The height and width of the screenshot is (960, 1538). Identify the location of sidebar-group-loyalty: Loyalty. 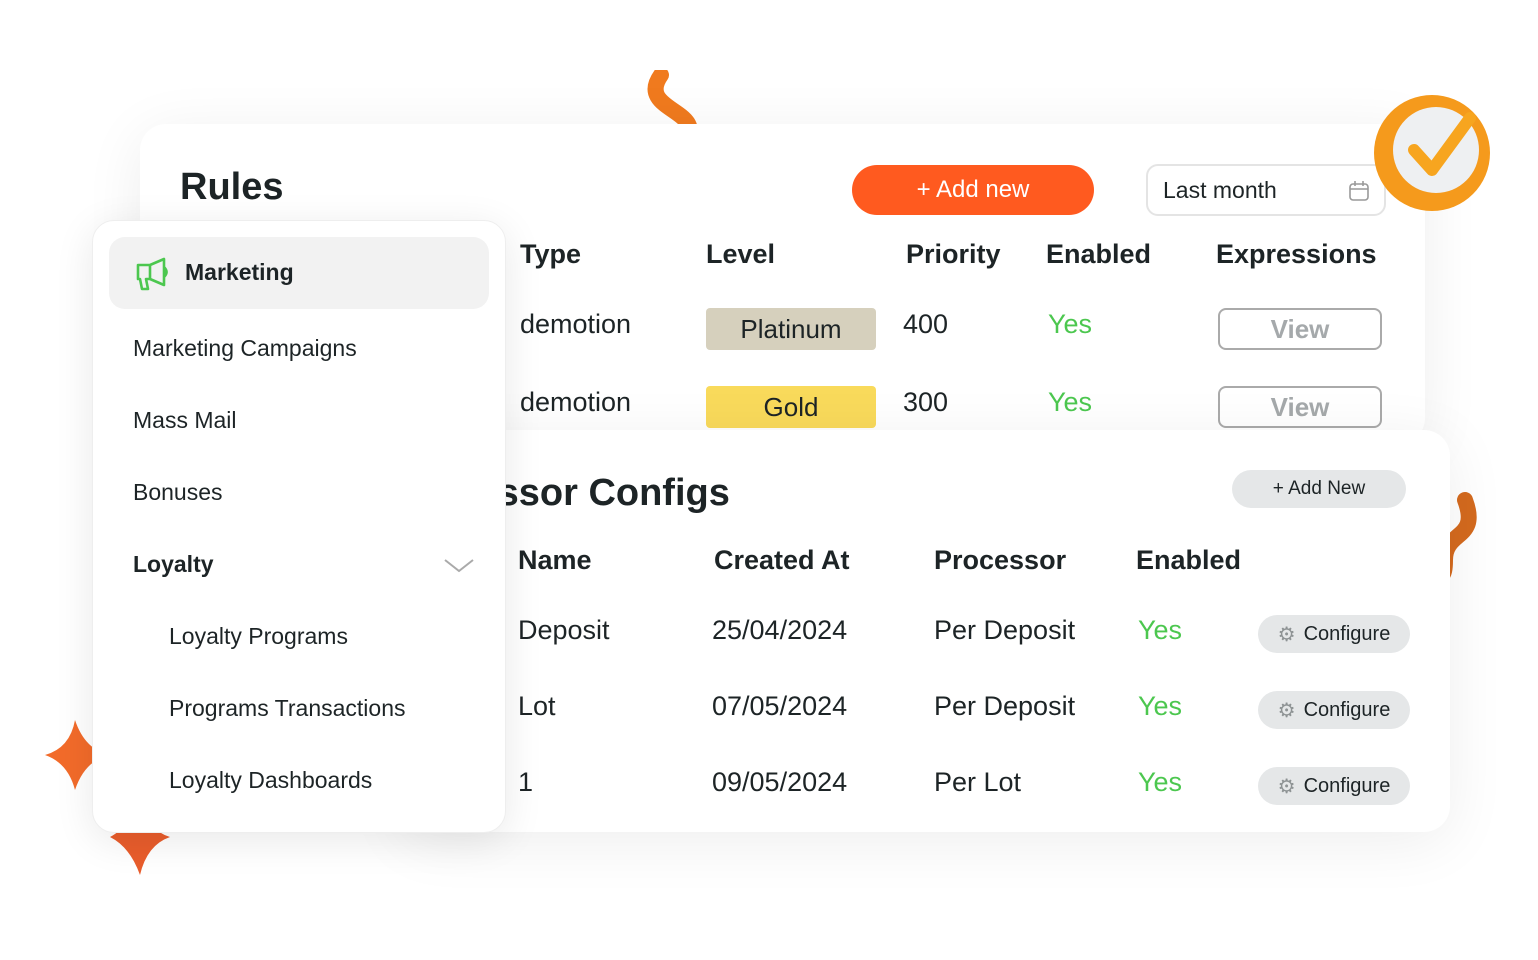
(173, 564).